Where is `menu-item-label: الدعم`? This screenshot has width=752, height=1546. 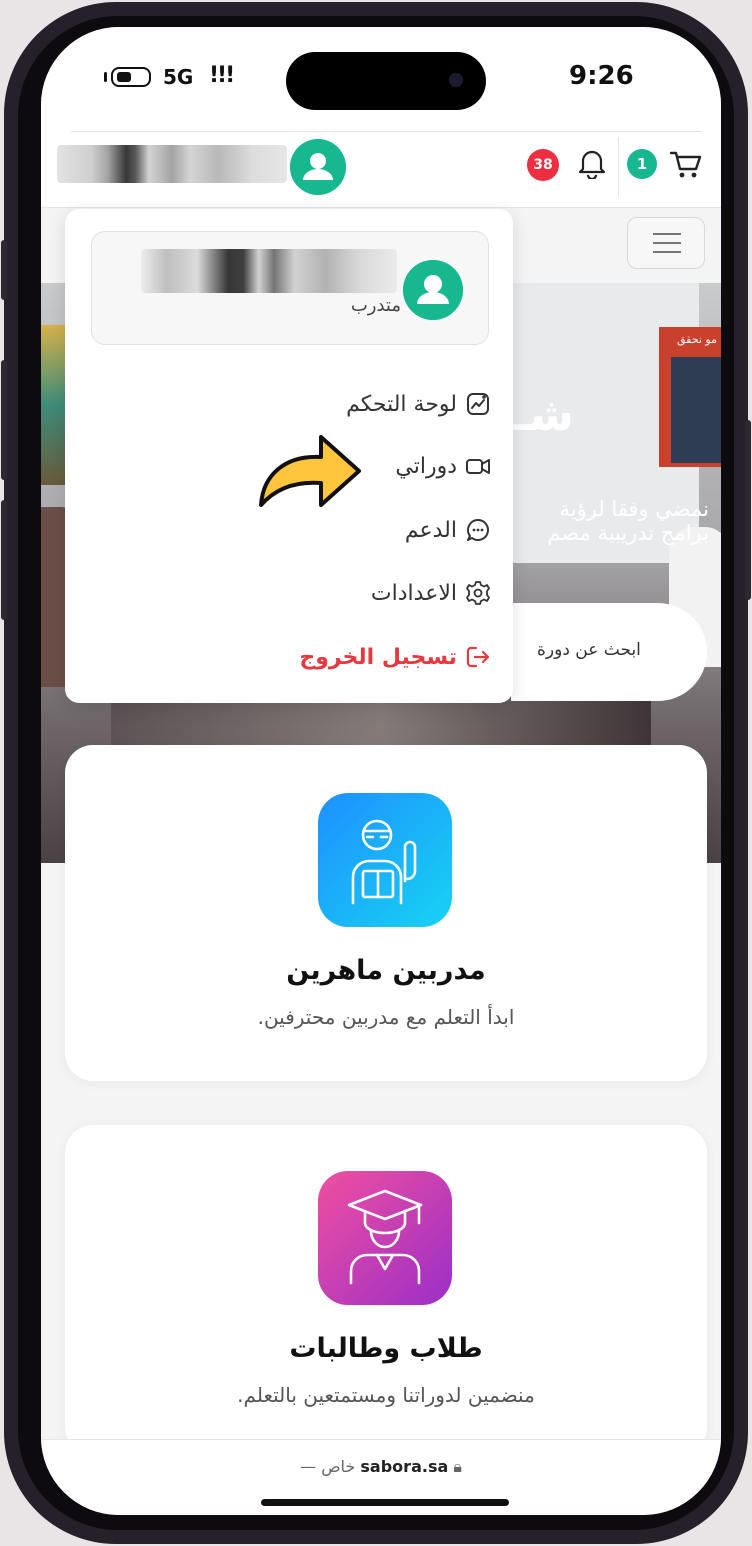
menu-item-label: الدعم is located at coordinates (430, 530).